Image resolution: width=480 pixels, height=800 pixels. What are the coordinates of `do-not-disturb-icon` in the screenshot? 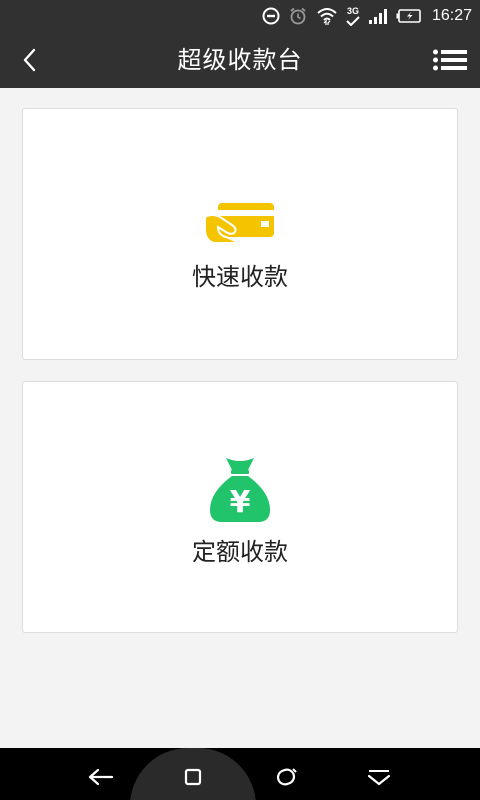 It's located at (271, 16).